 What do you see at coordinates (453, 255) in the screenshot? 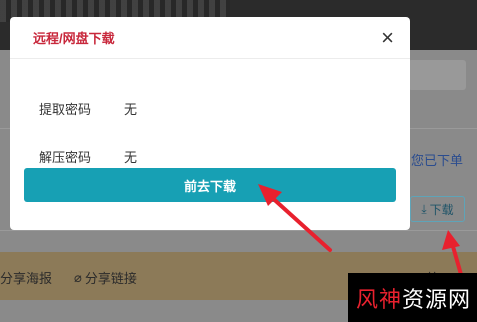
I see `arrow-to-background-button` at bounding box center [453, 255].